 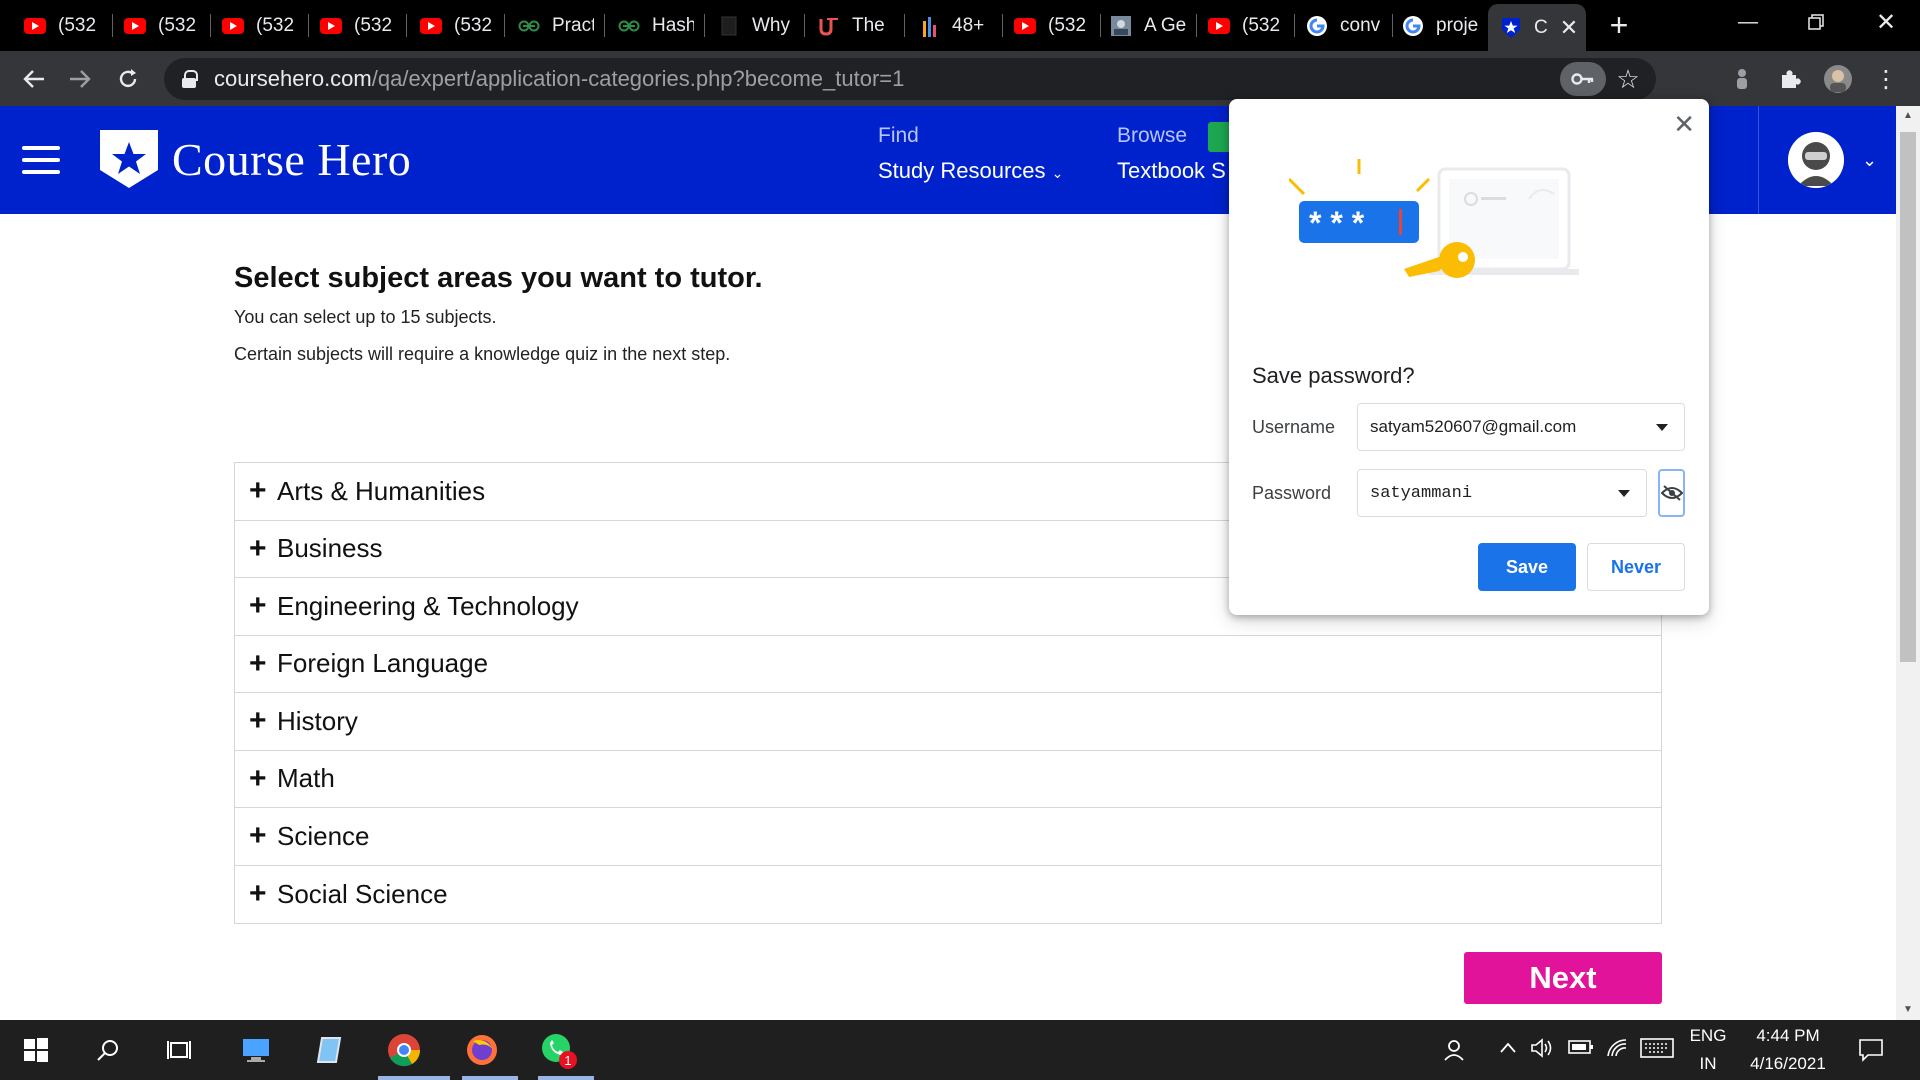 I want to click on menu-kebab-icon: ⋮, so click(x=1886, y=79).